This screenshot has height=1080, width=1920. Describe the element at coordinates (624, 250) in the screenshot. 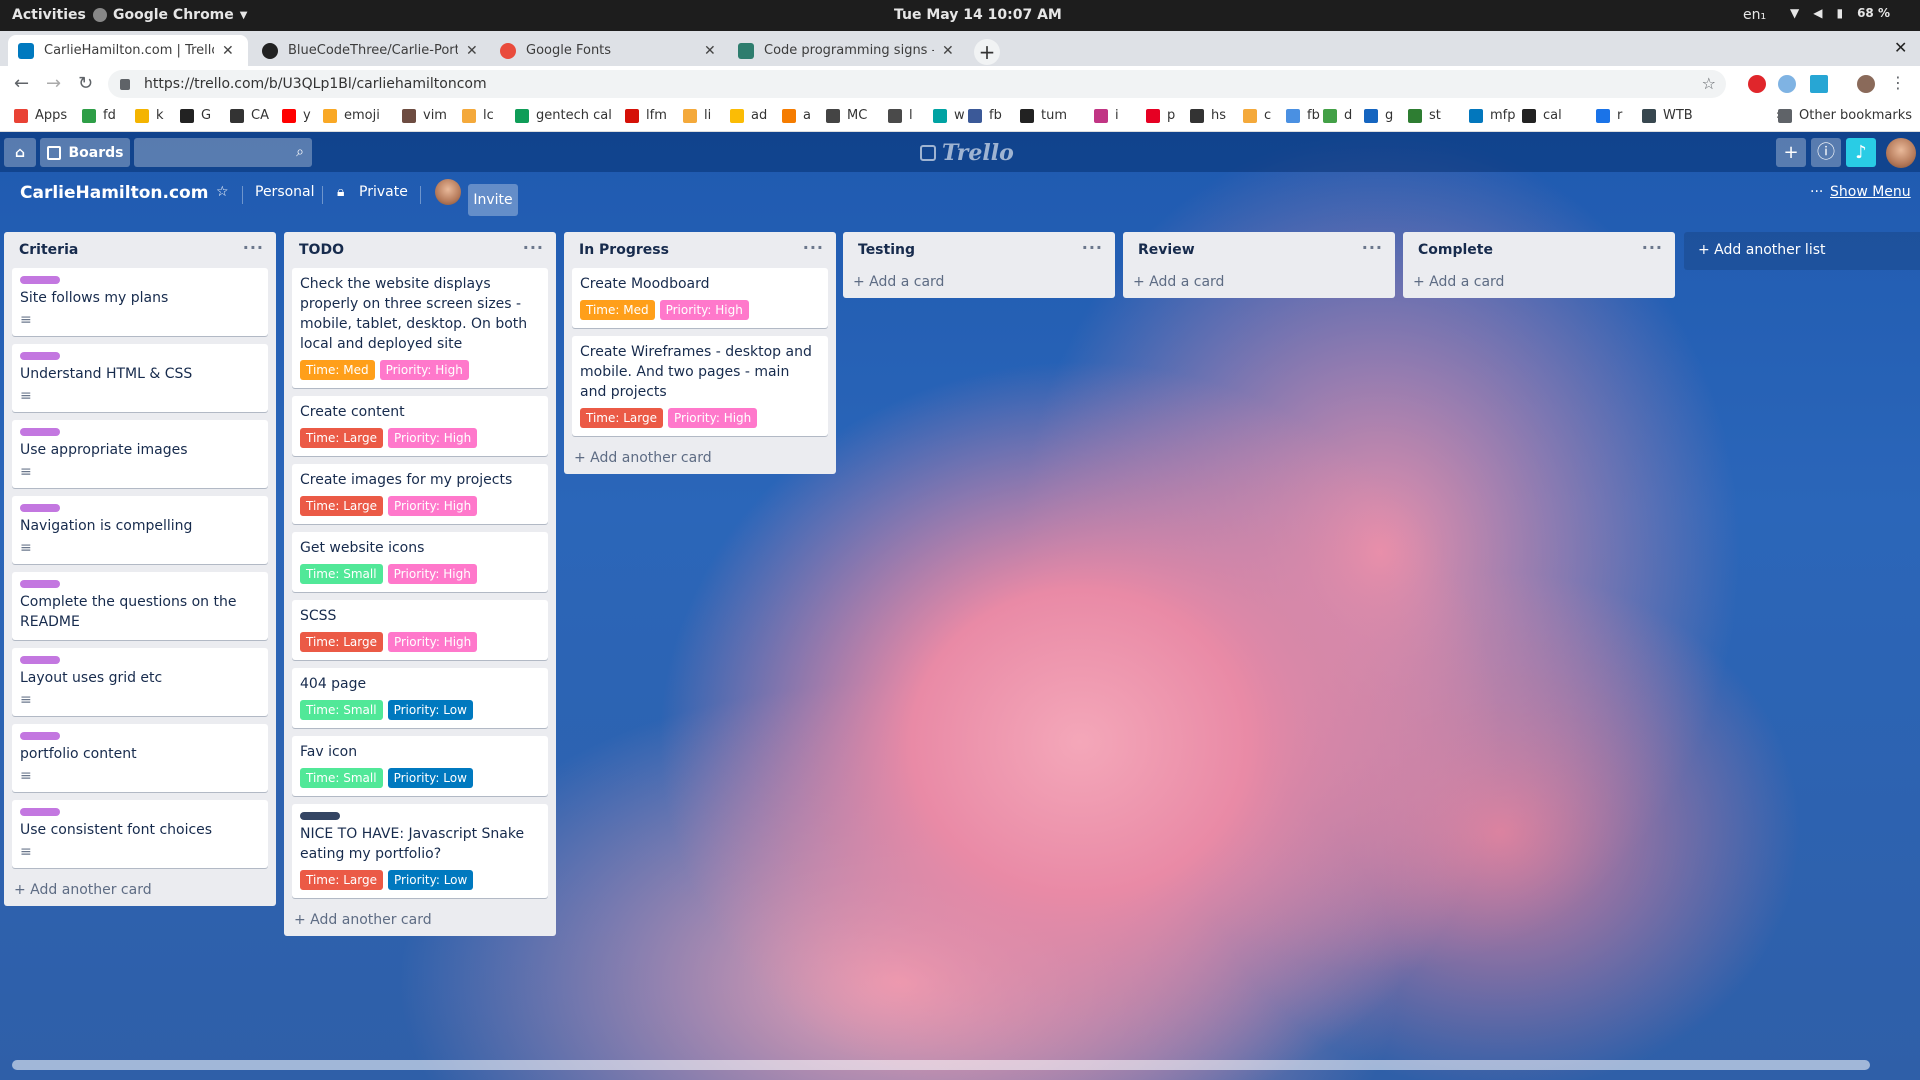

I see `list-title: In Progress` at that location.